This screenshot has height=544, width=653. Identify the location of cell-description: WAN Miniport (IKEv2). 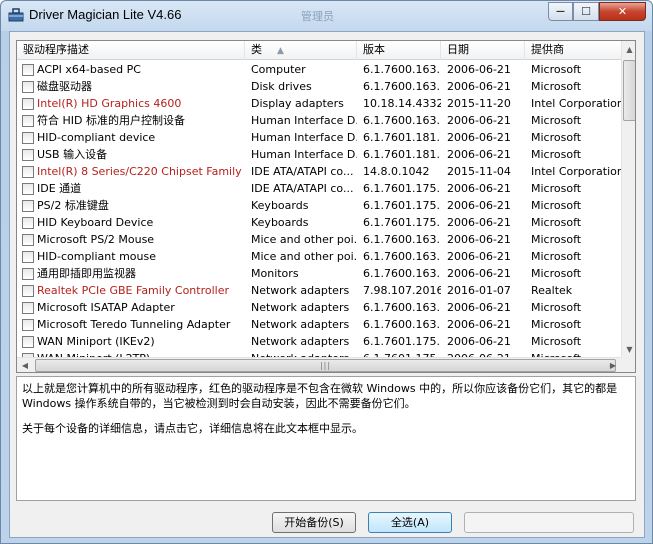
(96, 341).